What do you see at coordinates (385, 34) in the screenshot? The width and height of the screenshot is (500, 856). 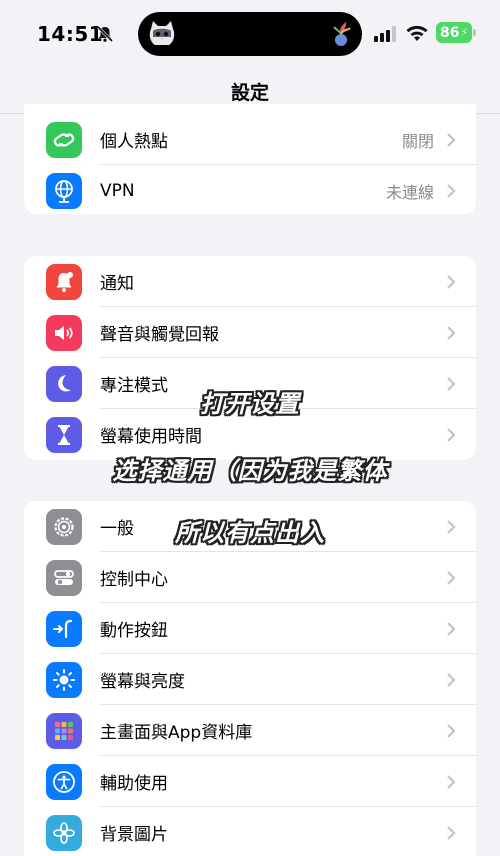 I see `cellular-signal-icon` at bounding box center [385, 34].